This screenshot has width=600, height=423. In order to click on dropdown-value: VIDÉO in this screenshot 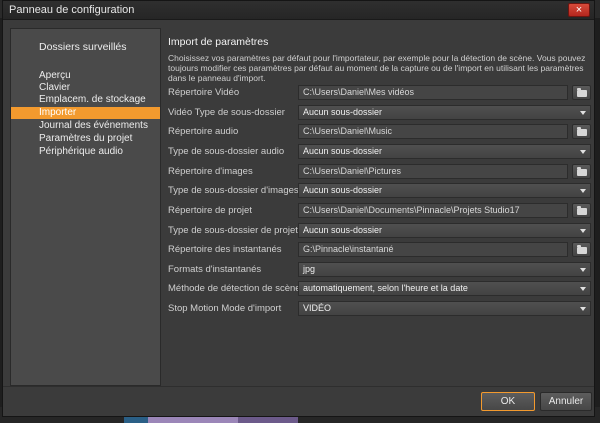, I will do `click(317, 308)`.